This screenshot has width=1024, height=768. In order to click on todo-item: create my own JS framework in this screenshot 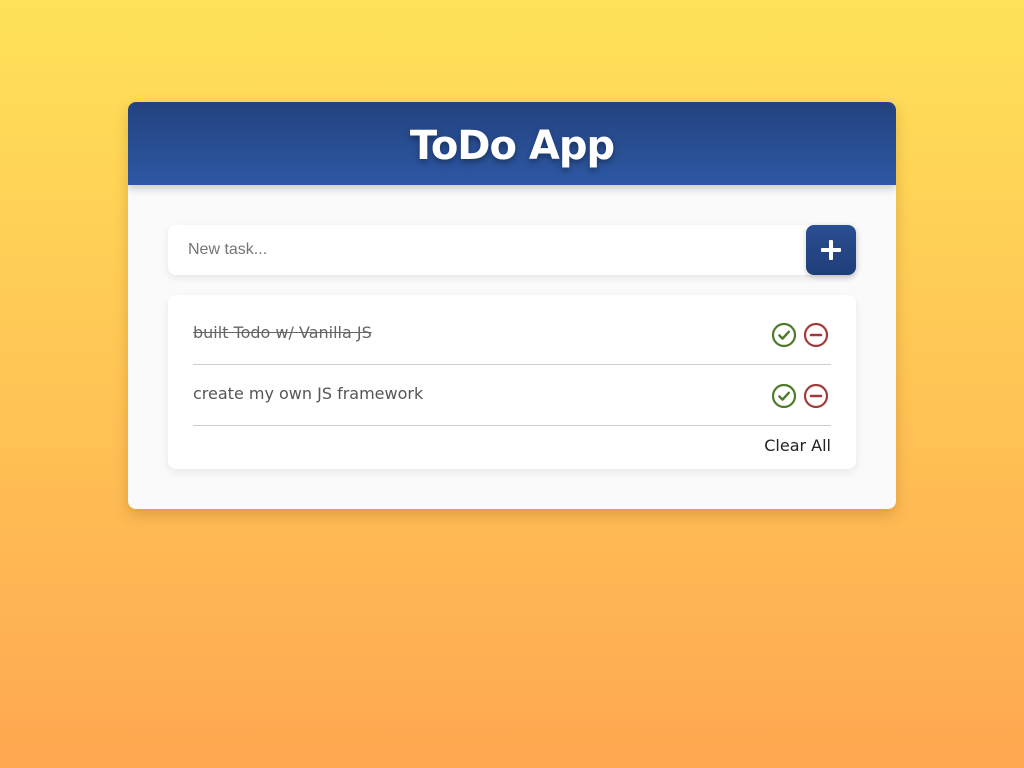, I will do `click(512, 396)`.